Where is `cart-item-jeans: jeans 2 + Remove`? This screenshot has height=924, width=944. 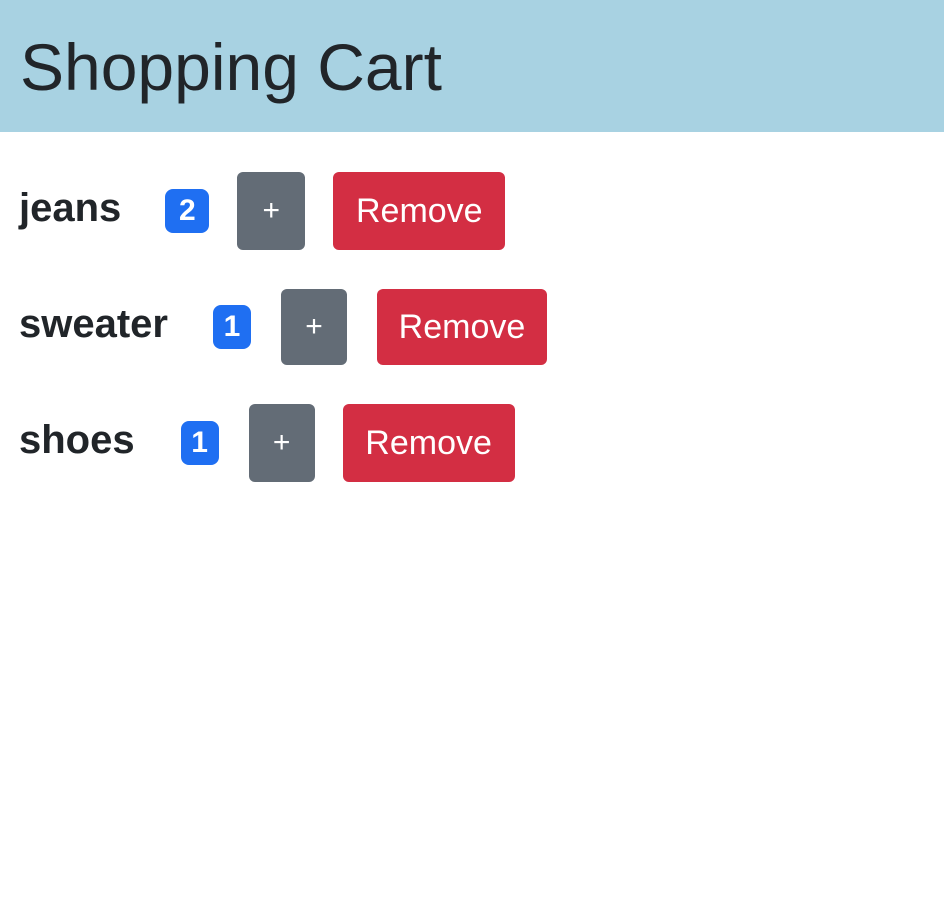 cart-item-jeans: jeans 2 + Remove is located at coordinates (472, 211).